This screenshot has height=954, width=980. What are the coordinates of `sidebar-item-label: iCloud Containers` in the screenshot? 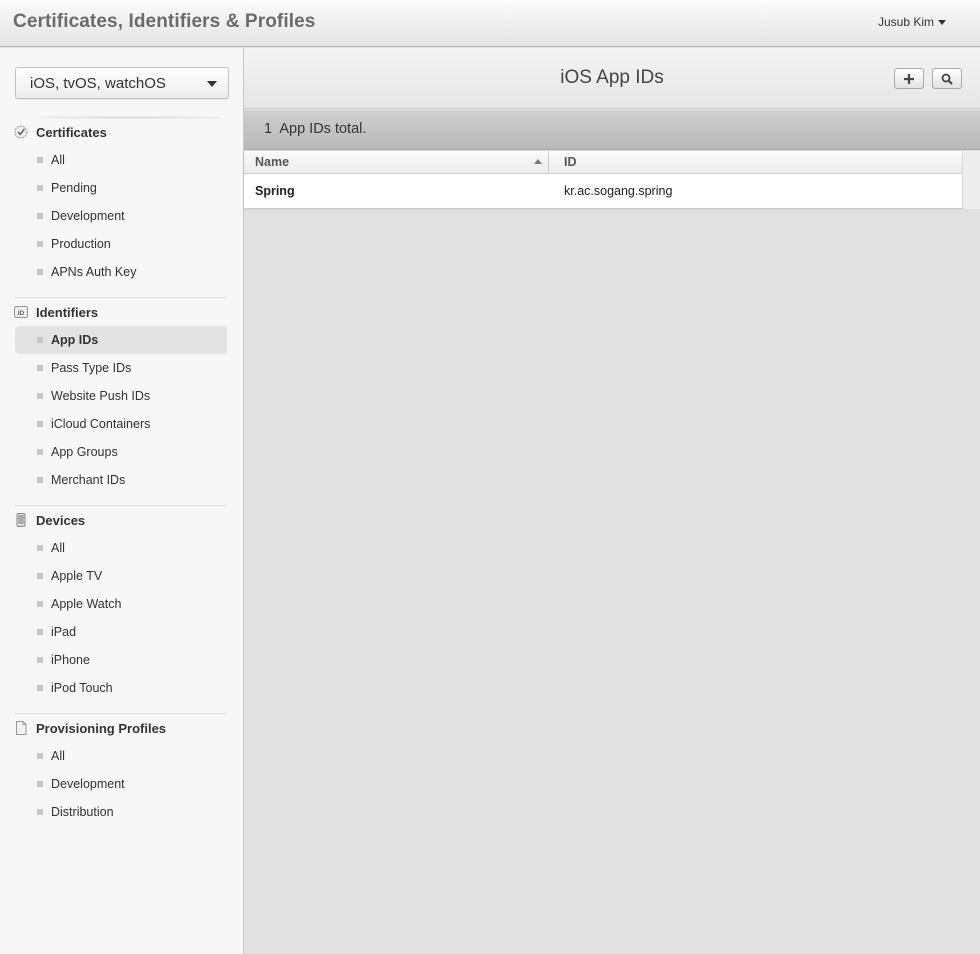 It's located at (101, 424).